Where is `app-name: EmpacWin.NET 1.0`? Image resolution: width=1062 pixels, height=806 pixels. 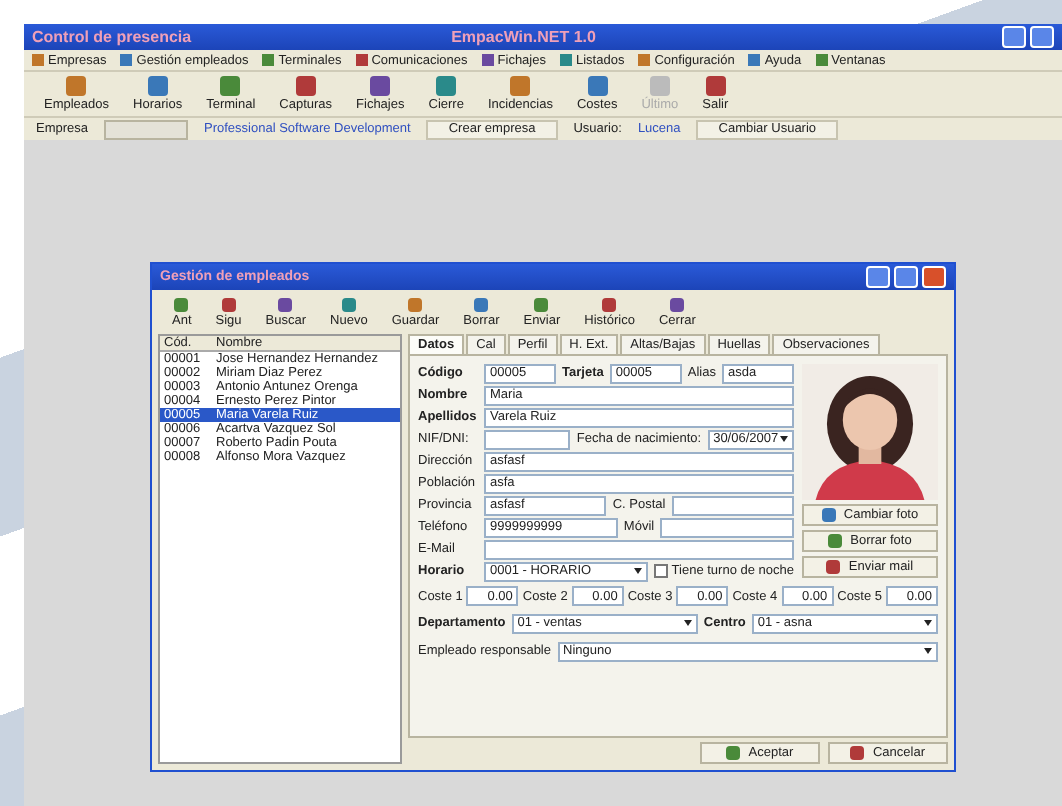
app-name: EmpacWin.NET 1.0 is located at coordinates (523, 37).